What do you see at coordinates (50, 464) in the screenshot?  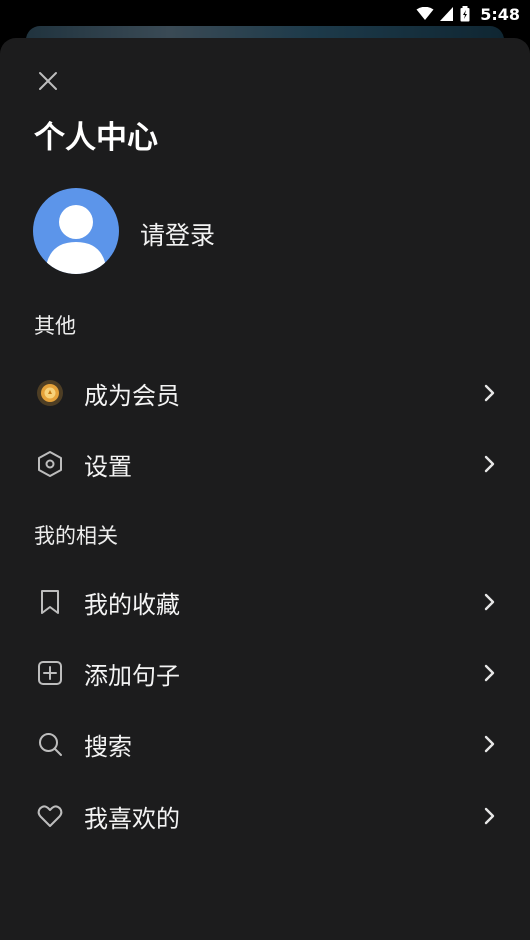 I see `settings-hexagon-icon` at bounding box center [50, 464].